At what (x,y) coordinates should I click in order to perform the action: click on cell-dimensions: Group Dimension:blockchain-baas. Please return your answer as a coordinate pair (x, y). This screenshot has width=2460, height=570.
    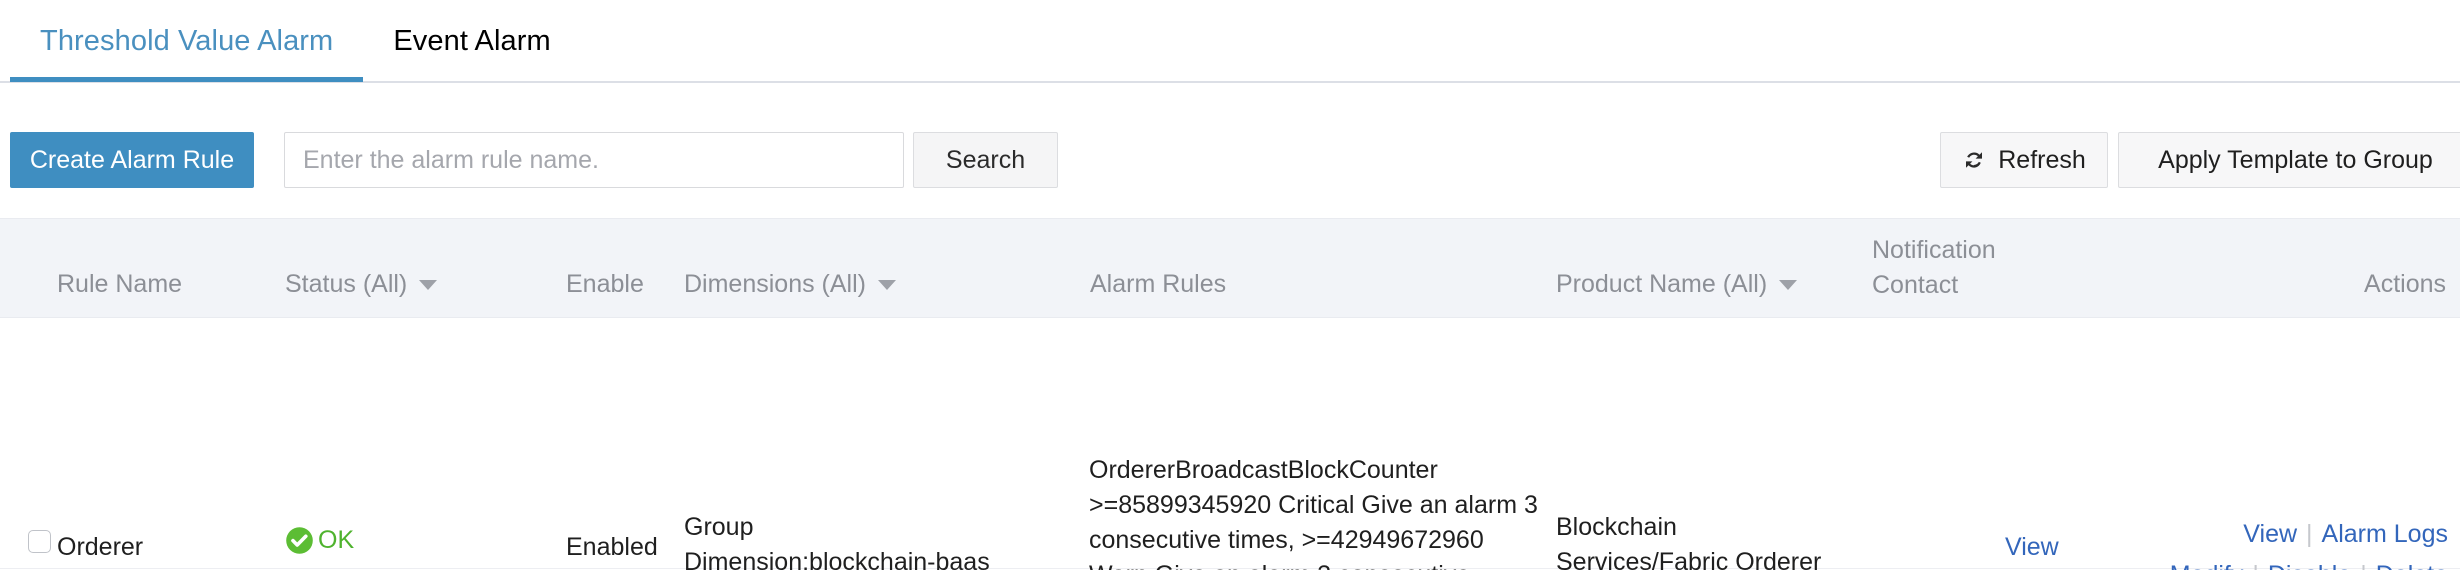
    Looking at the image, I should click on (837, 541).